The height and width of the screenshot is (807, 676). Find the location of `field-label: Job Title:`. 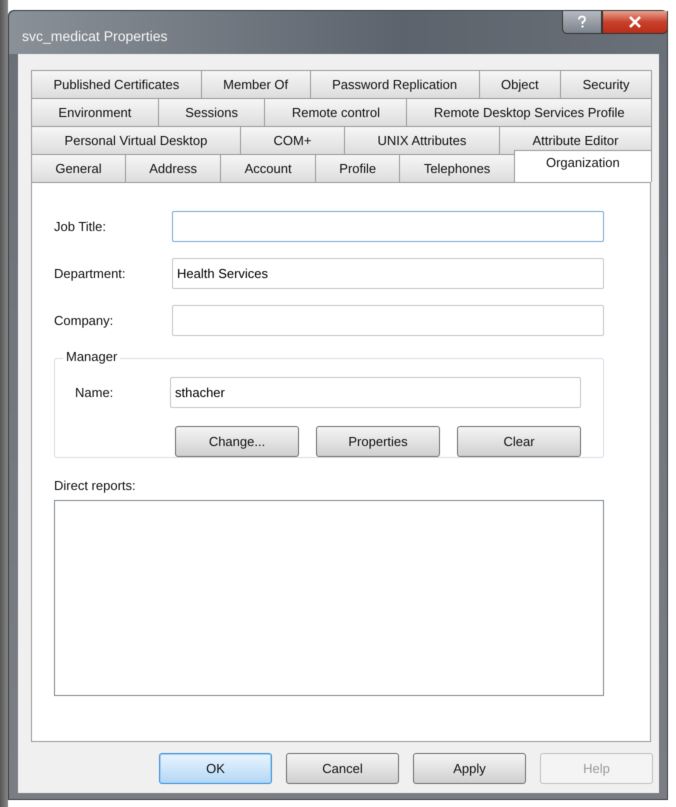

field-label: Job Title: is located at coordinates (81, 226).